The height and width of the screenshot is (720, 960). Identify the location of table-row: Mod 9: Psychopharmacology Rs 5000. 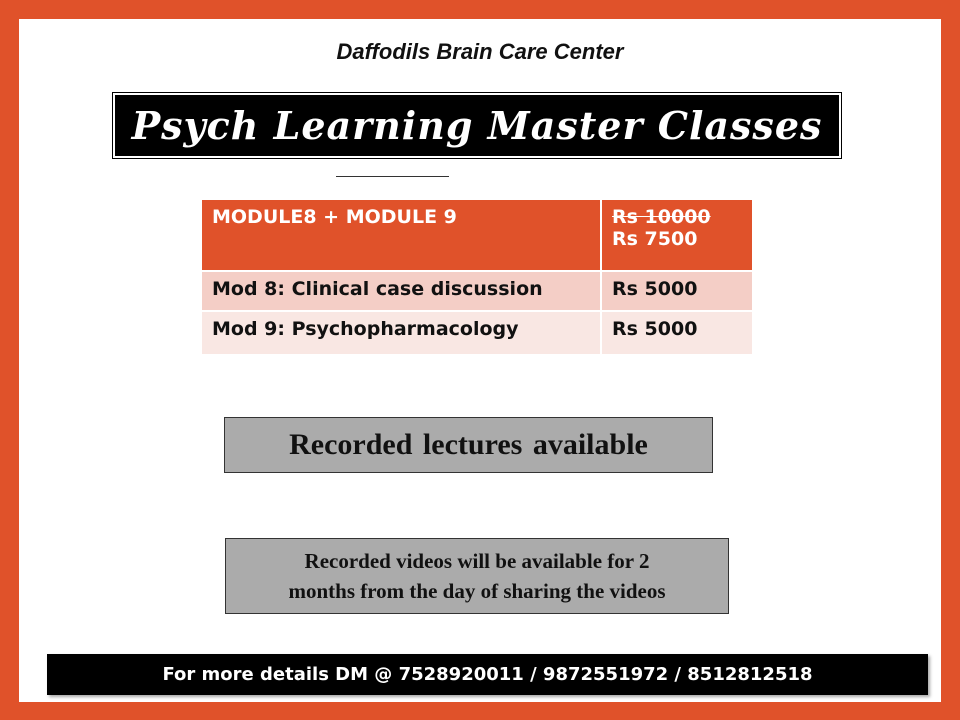
(477, 333).